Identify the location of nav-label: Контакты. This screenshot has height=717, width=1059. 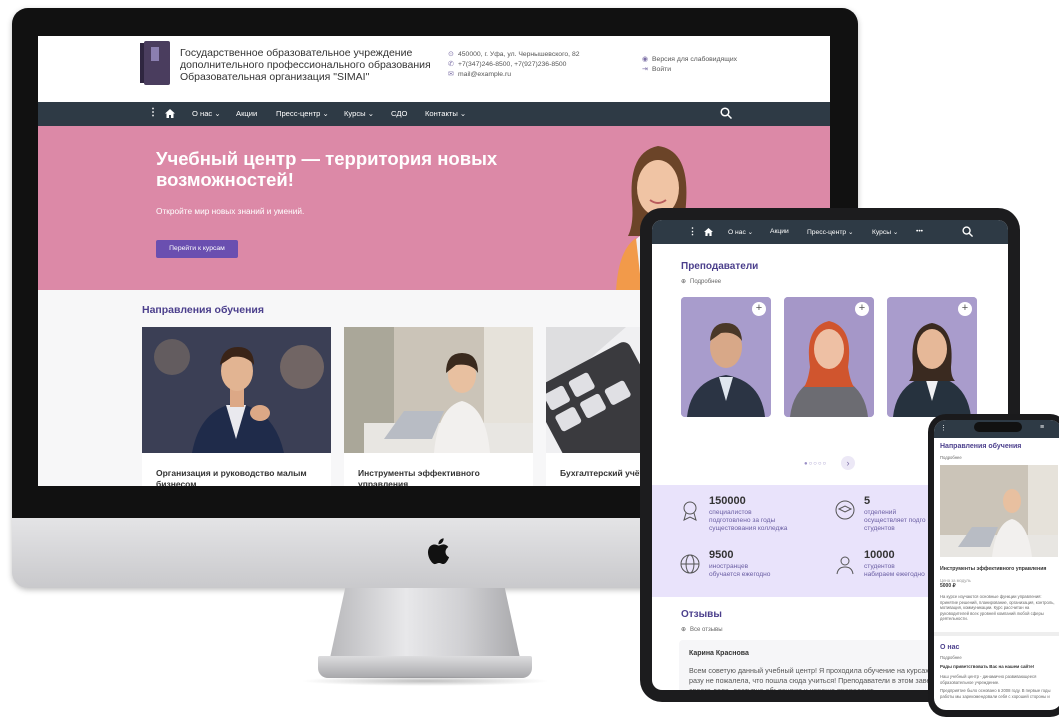
(441, 113).